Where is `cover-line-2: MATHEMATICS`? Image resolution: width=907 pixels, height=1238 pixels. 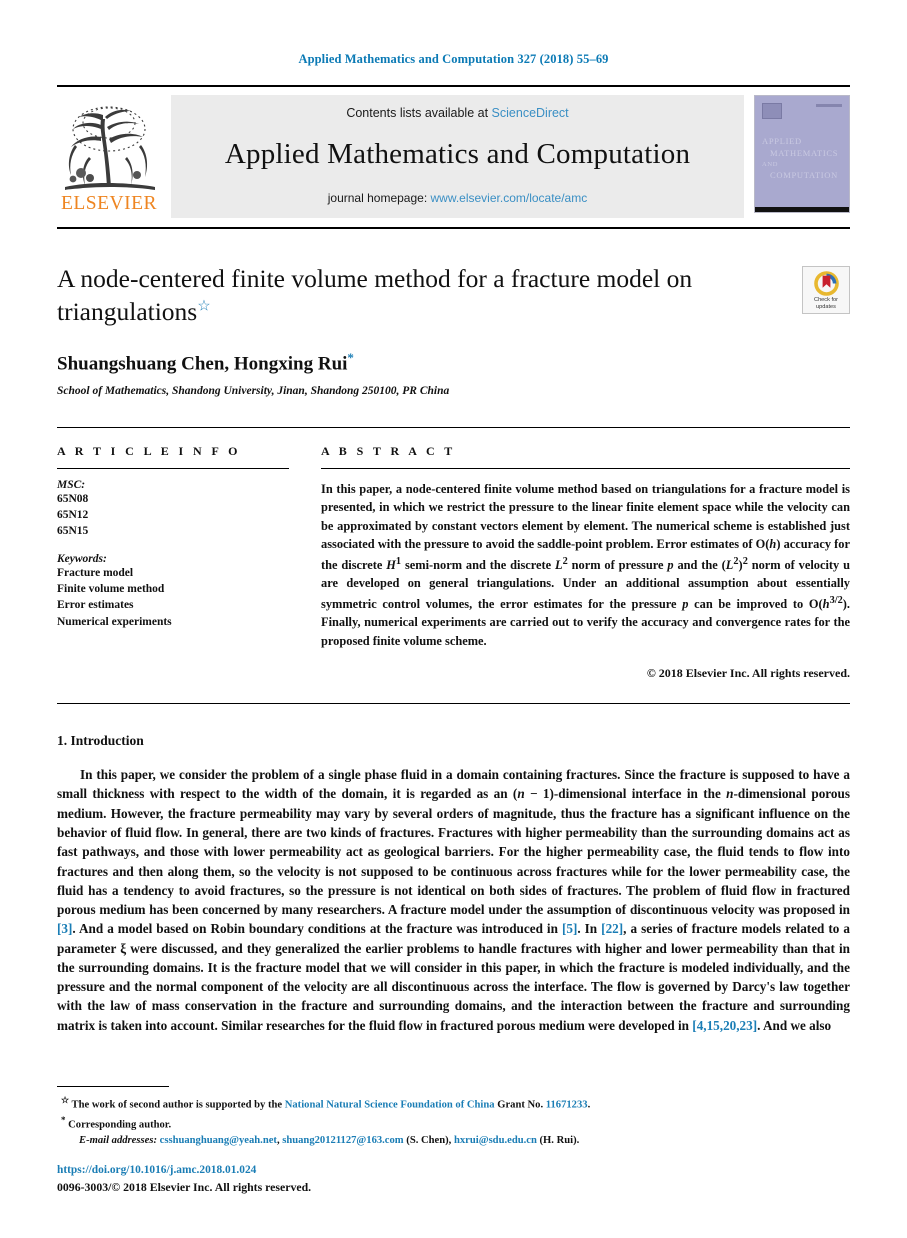 cover-line-2: MATHEMATICS is located at coordinates (804, 153).